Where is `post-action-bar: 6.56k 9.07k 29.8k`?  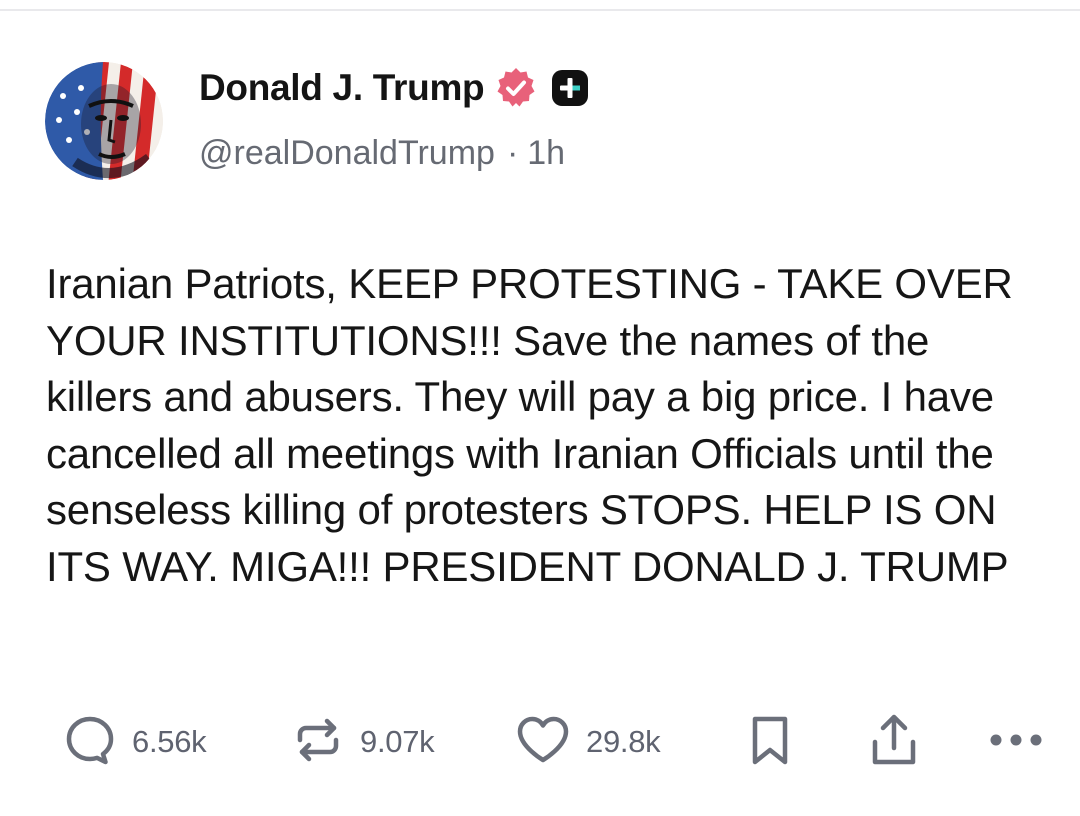
post-action-bar: 6.56k 9.07k 29.8k is located at coordinates (540, 742).